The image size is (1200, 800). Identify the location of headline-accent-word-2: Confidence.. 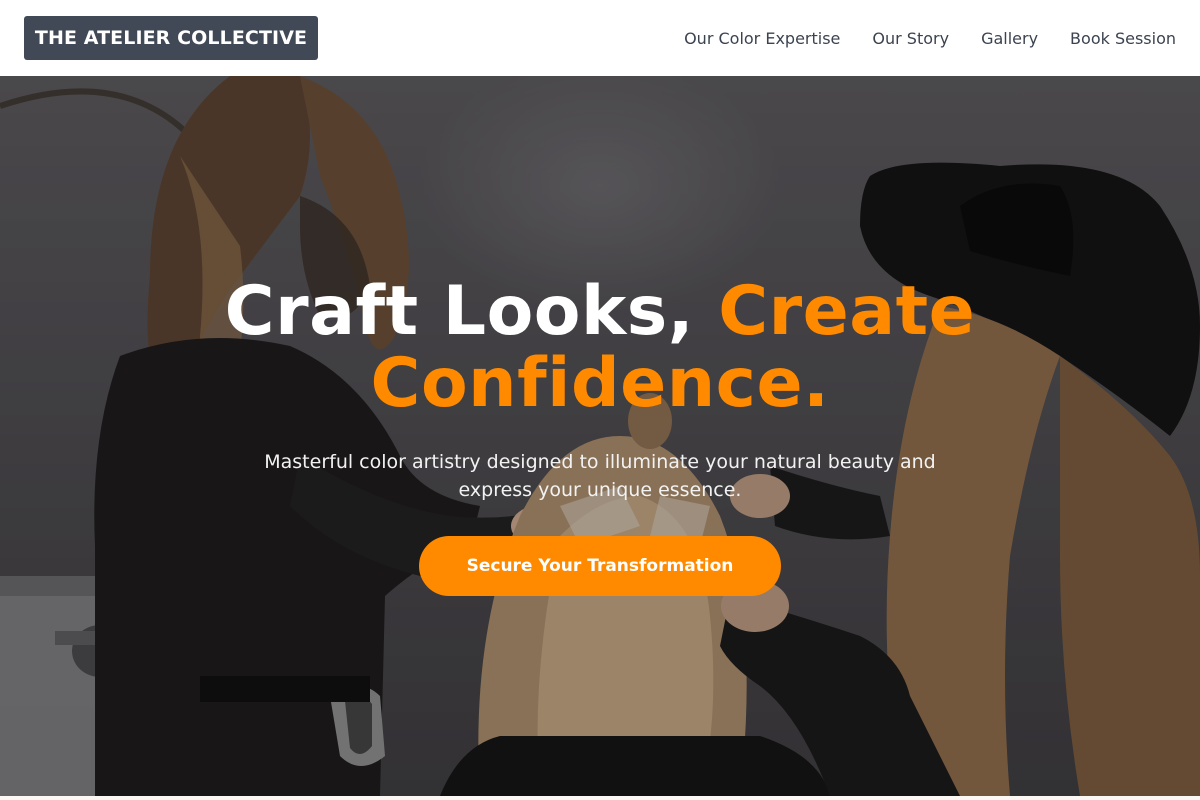
(600, 383).